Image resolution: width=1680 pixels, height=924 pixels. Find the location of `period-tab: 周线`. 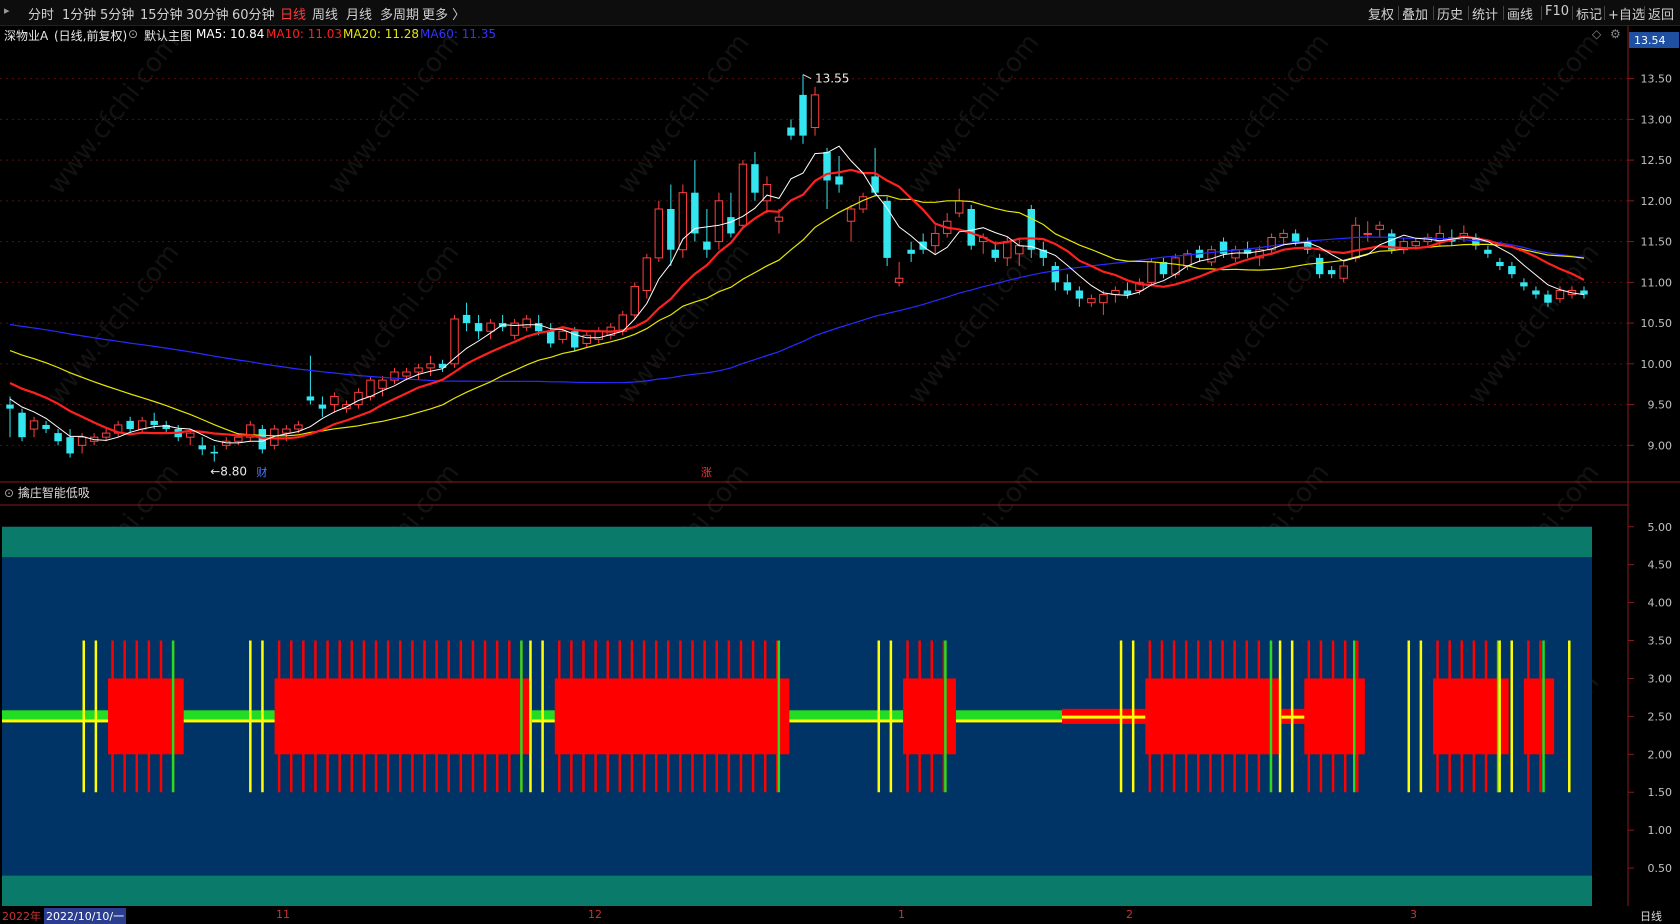

period-tab: 周线 is located at coordinates (325, 13).